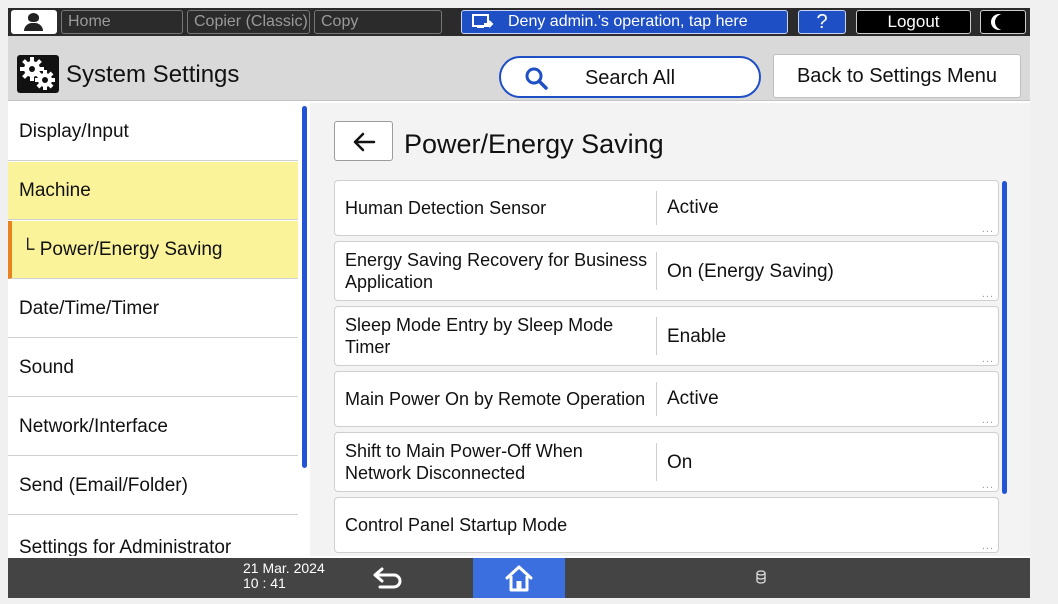 The width and height of the screenshot is (1058, 604). Describe the element at coordinates (153, 191) in the screenshot. I see `sidebar-item-machine: Machine` at that location.